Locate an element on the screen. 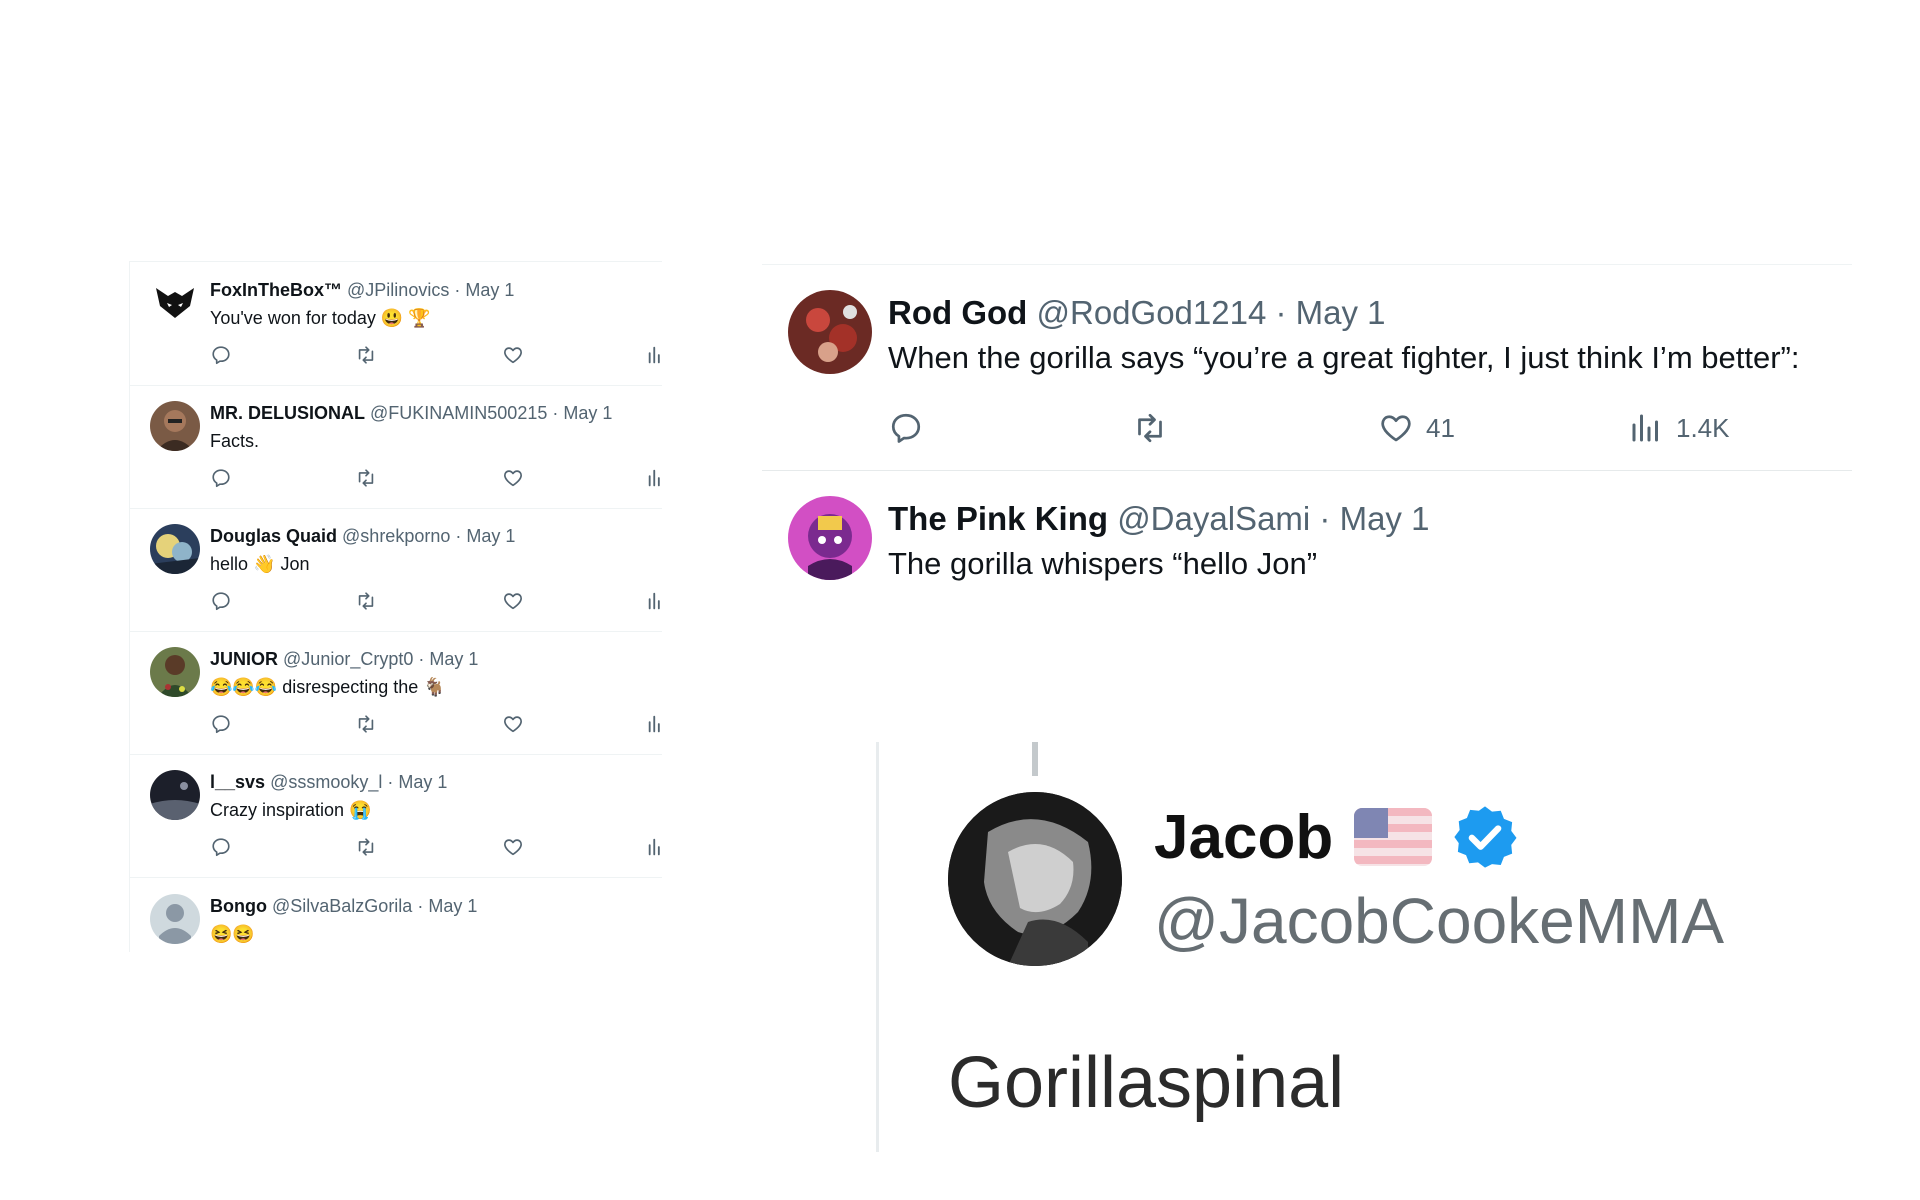 The image size is (1920, 1200). user-handle: @sssmooky_l is located at coordinates (326, 782).